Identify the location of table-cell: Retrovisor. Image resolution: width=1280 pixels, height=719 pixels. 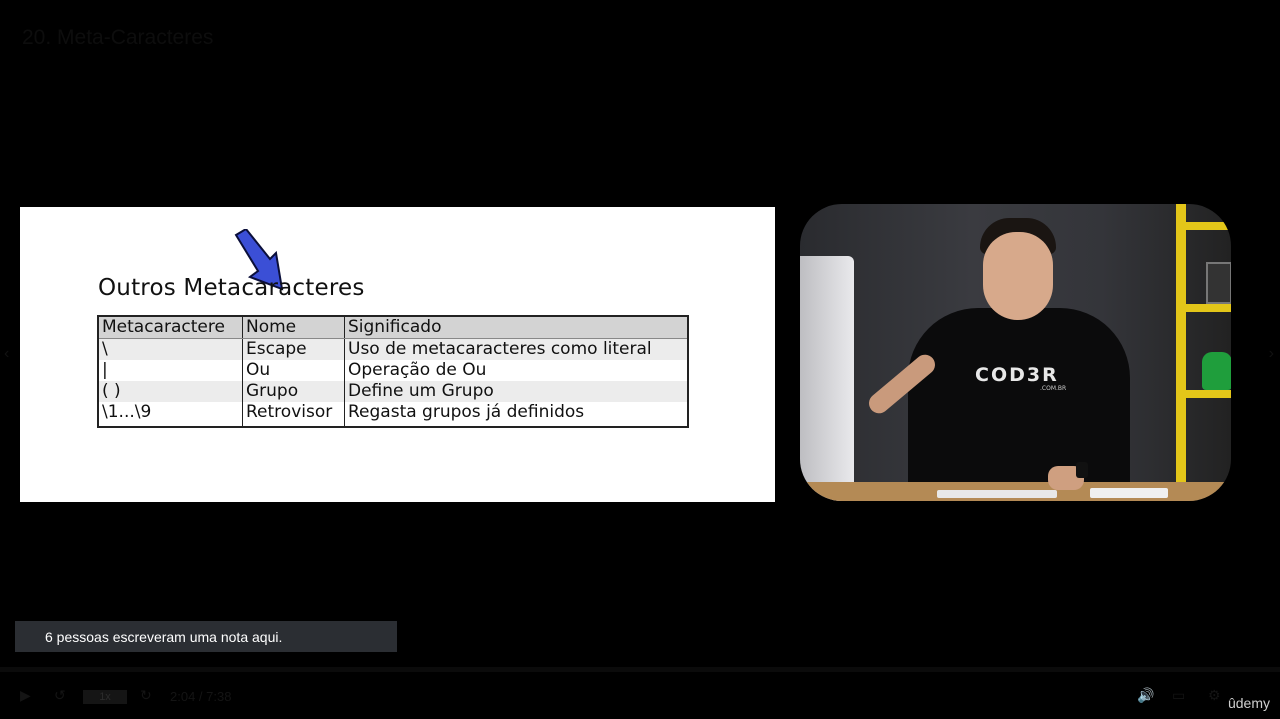
(293, 414).